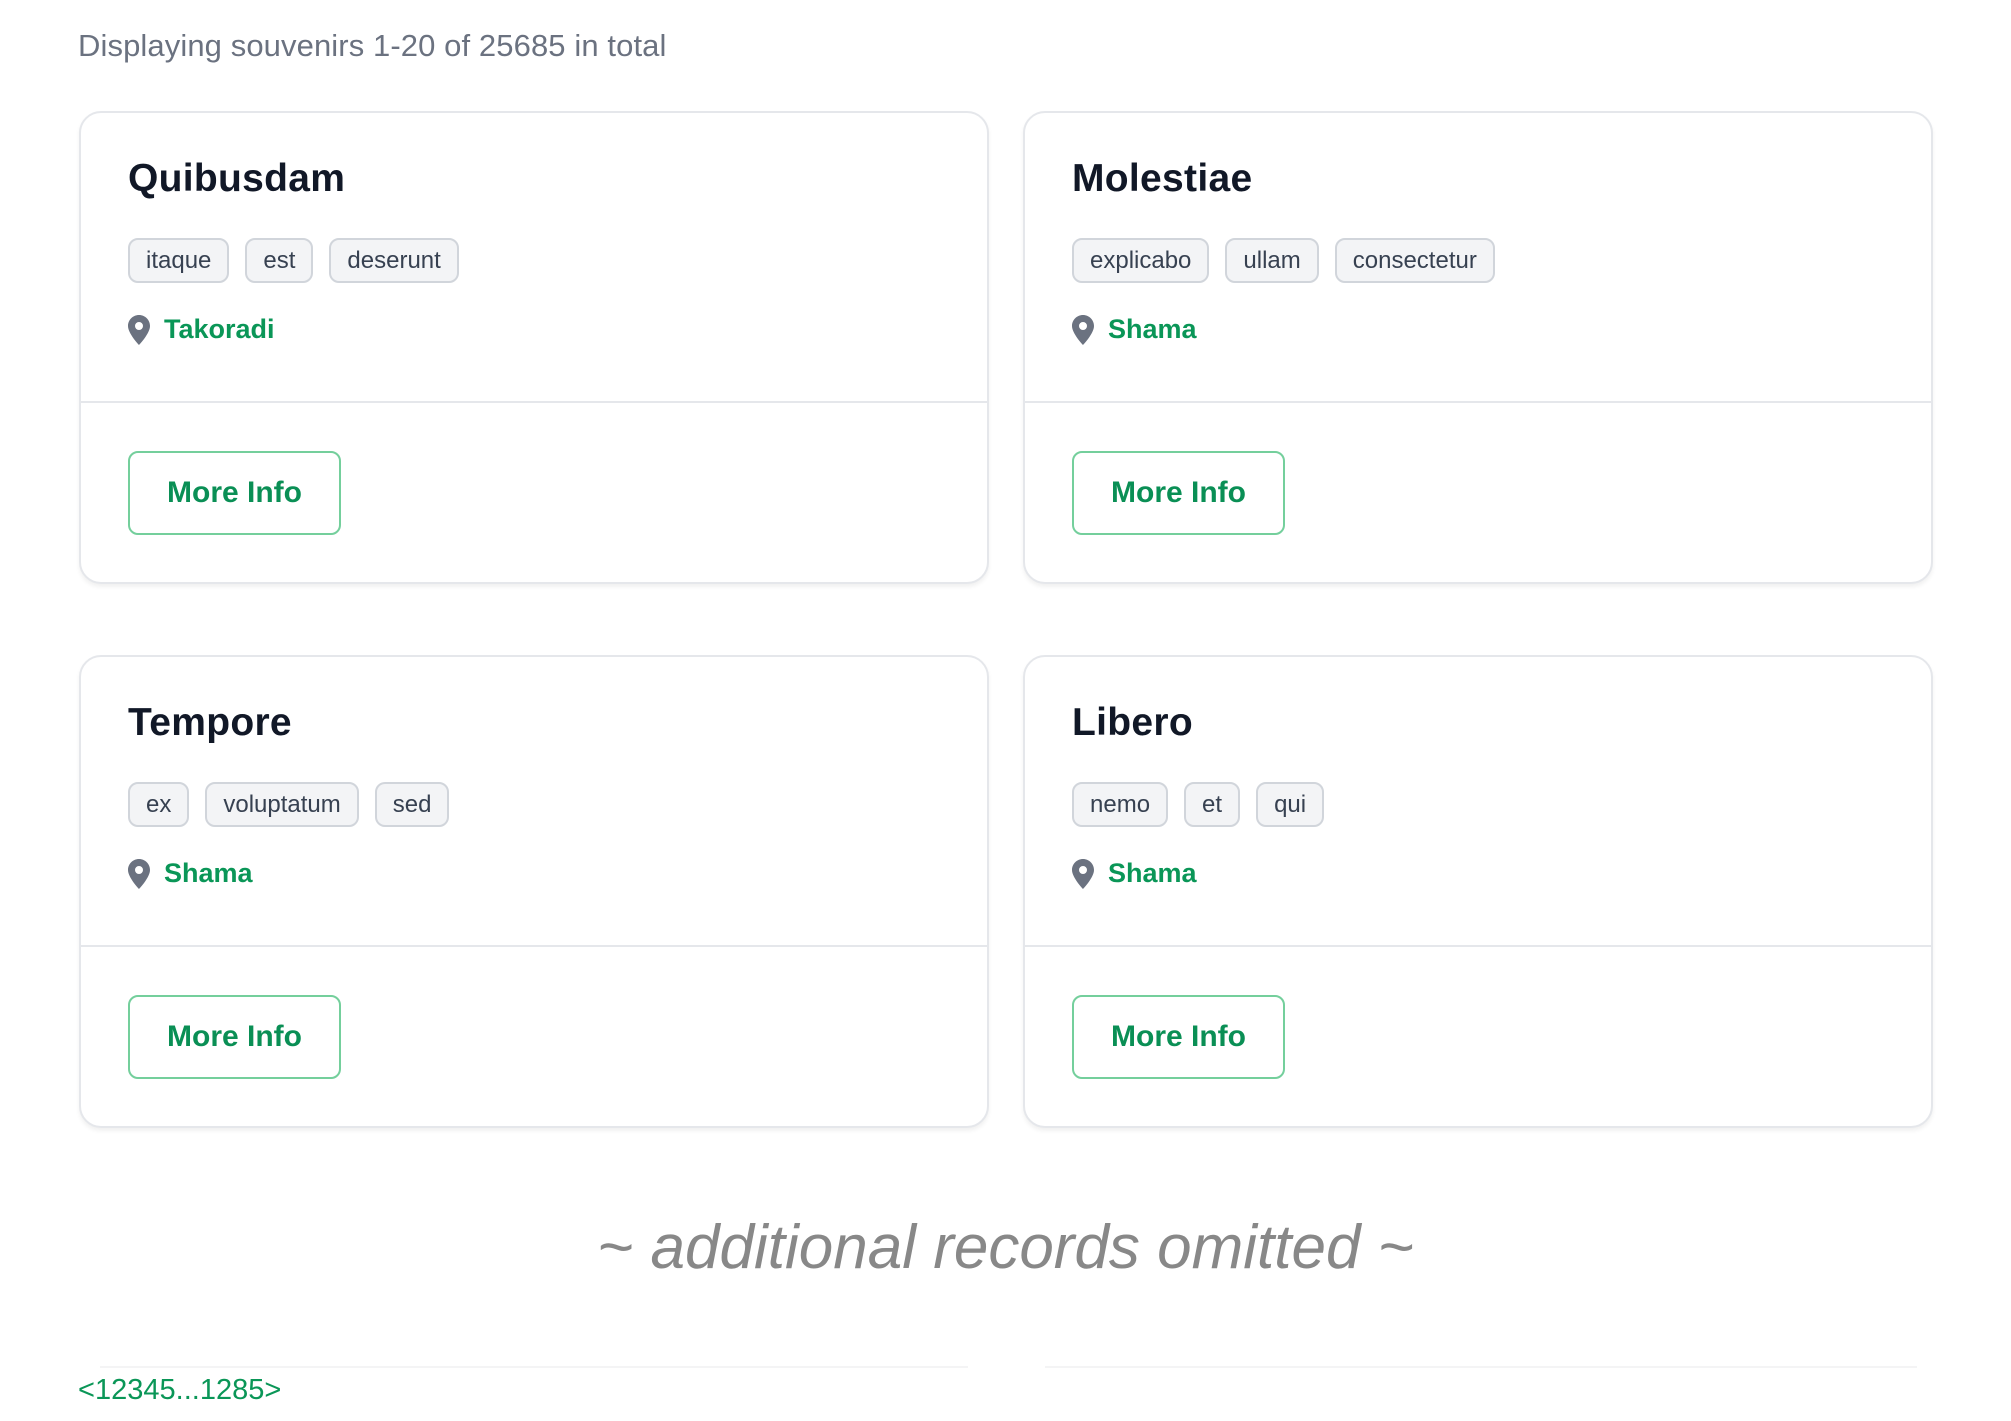 This screenshot has width=2011, height=1421. I want to click on pagination: < 1 2 3 4 5 ... 1285 >, so click(179, 1390).